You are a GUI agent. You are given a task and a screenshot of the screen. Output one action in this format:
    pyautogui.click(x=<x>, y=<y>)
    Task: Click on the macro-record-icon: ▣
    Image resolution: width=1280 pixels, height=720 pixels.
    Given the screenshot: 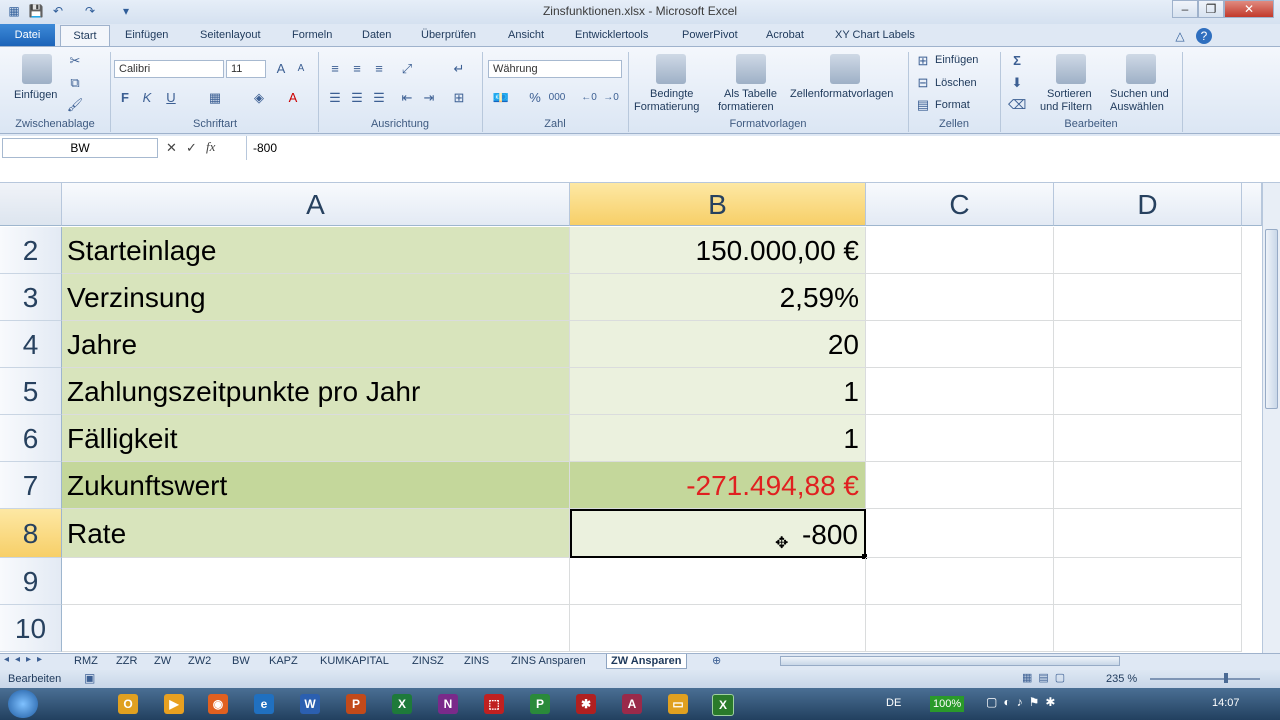 What is the action you would take?
    pyautogui.click(x=89, y=678)
    